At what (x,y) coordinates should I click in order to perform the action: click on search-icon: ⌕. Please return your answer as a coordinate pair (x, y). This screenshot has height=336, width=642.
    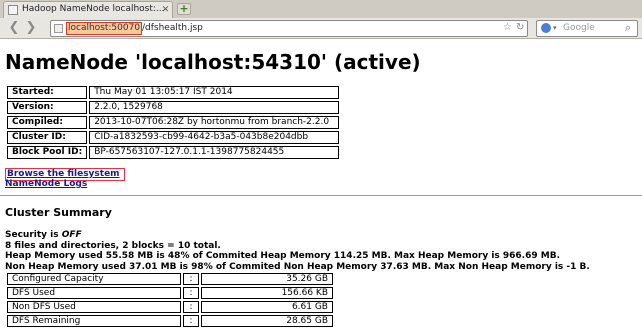
    Looking at the image, I should click on (628, 28).